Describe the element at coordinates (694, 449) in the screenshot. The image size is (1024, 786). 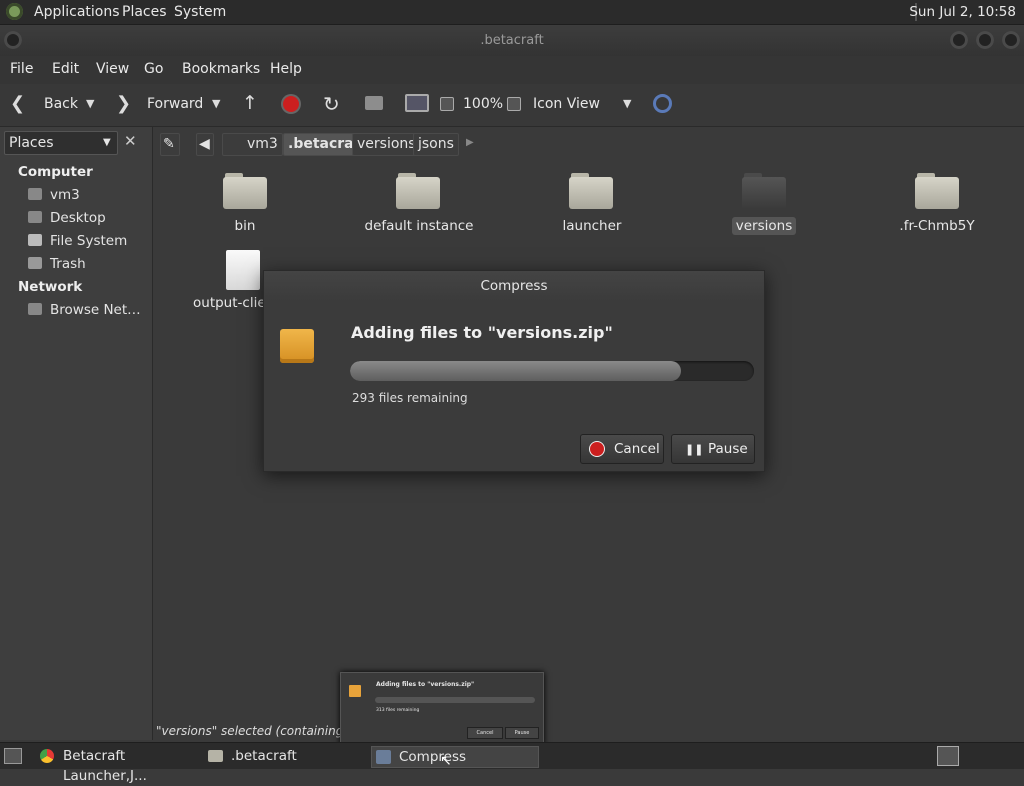
I see `pause-icon: ❚❚` at that location.